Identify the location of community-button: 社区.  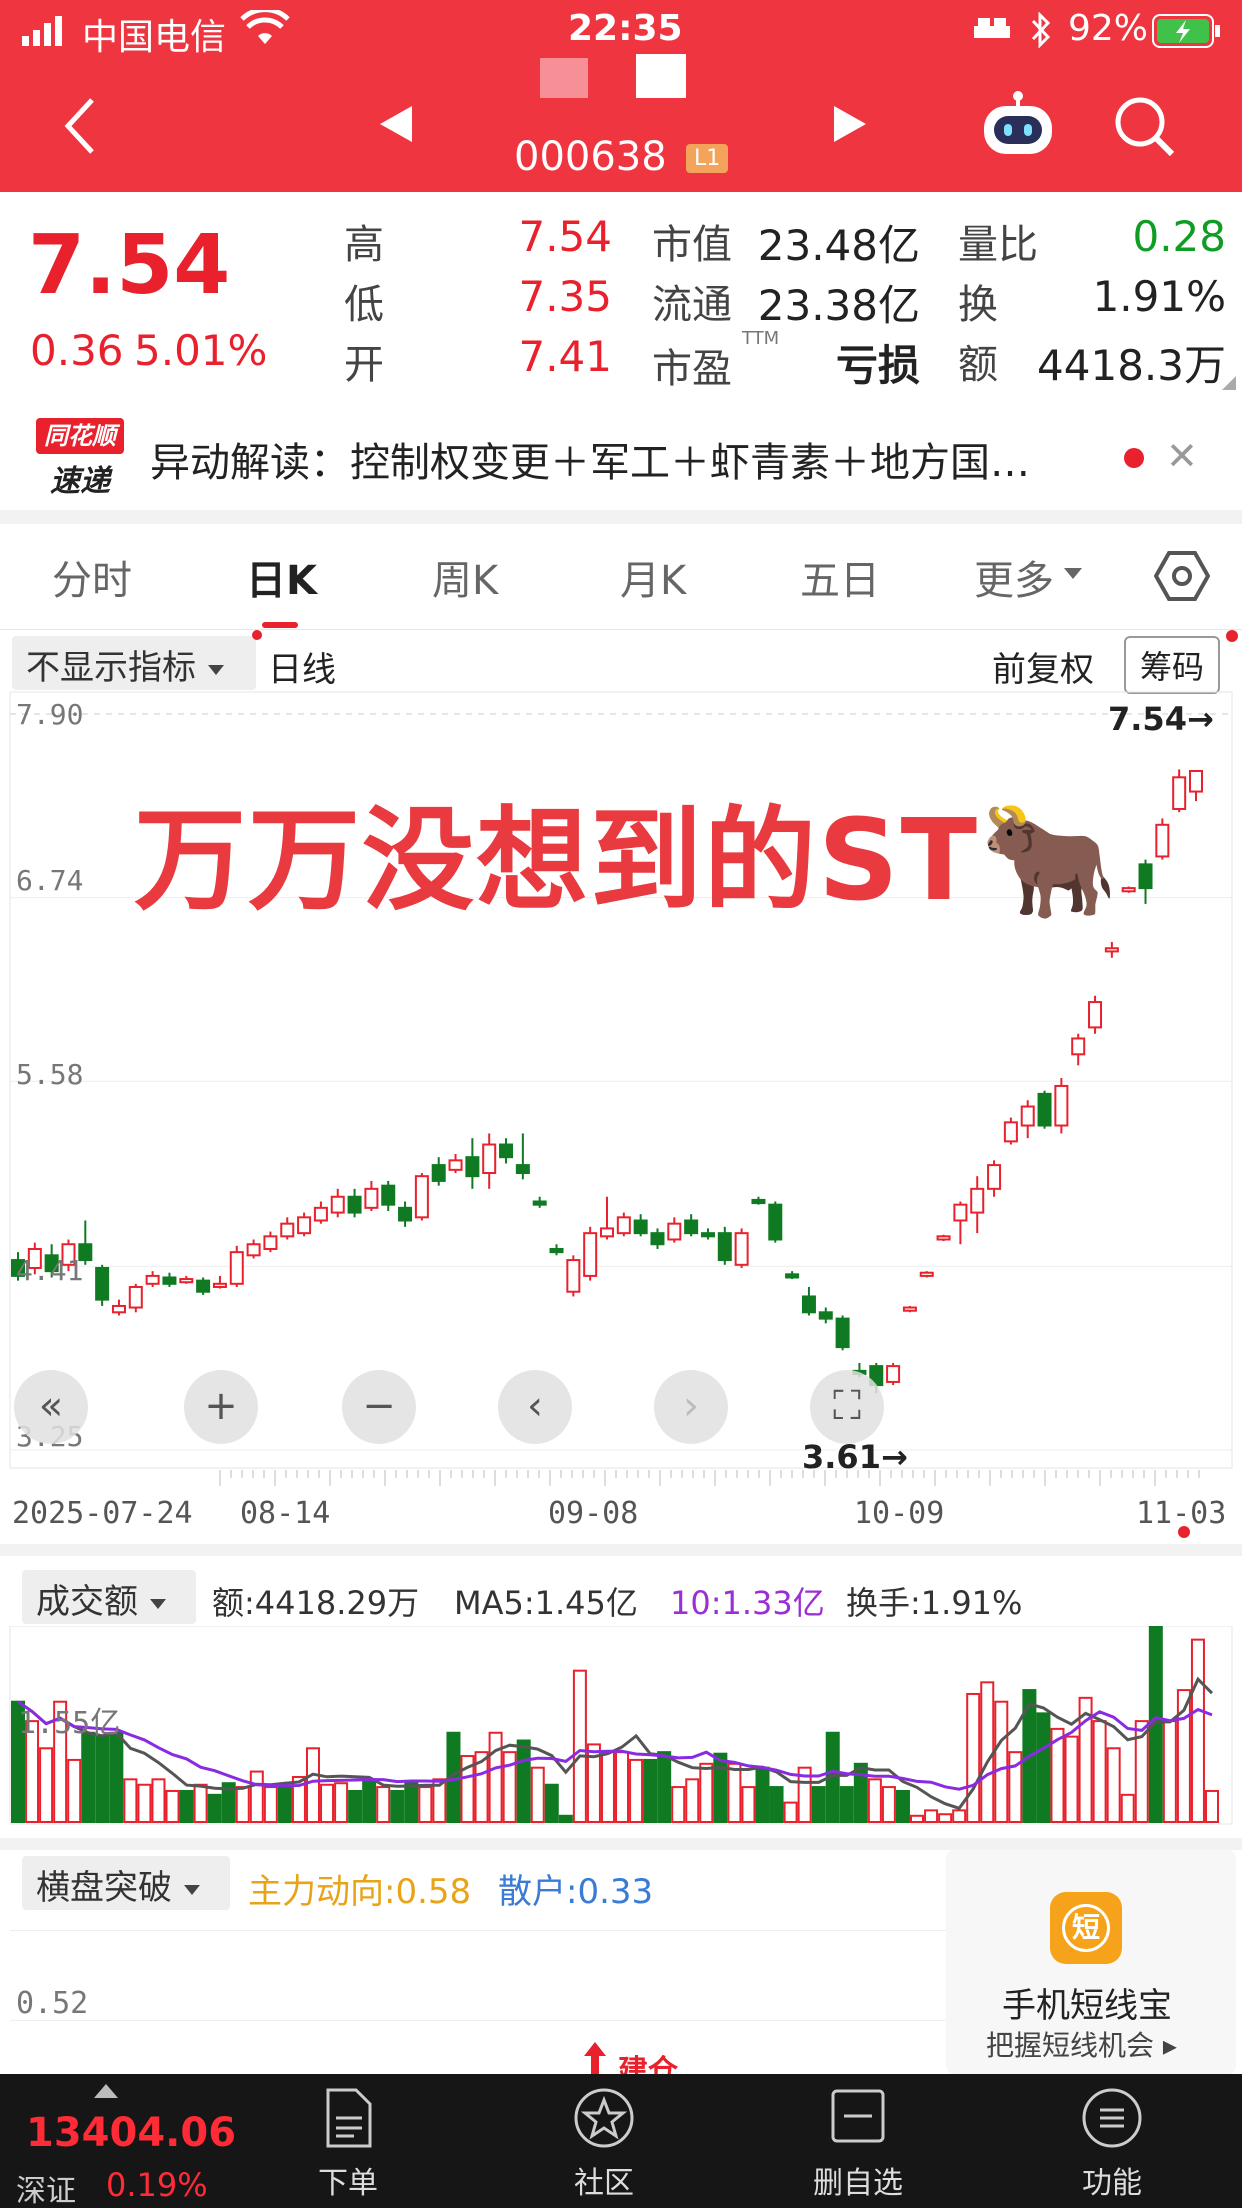
(604, 2141).